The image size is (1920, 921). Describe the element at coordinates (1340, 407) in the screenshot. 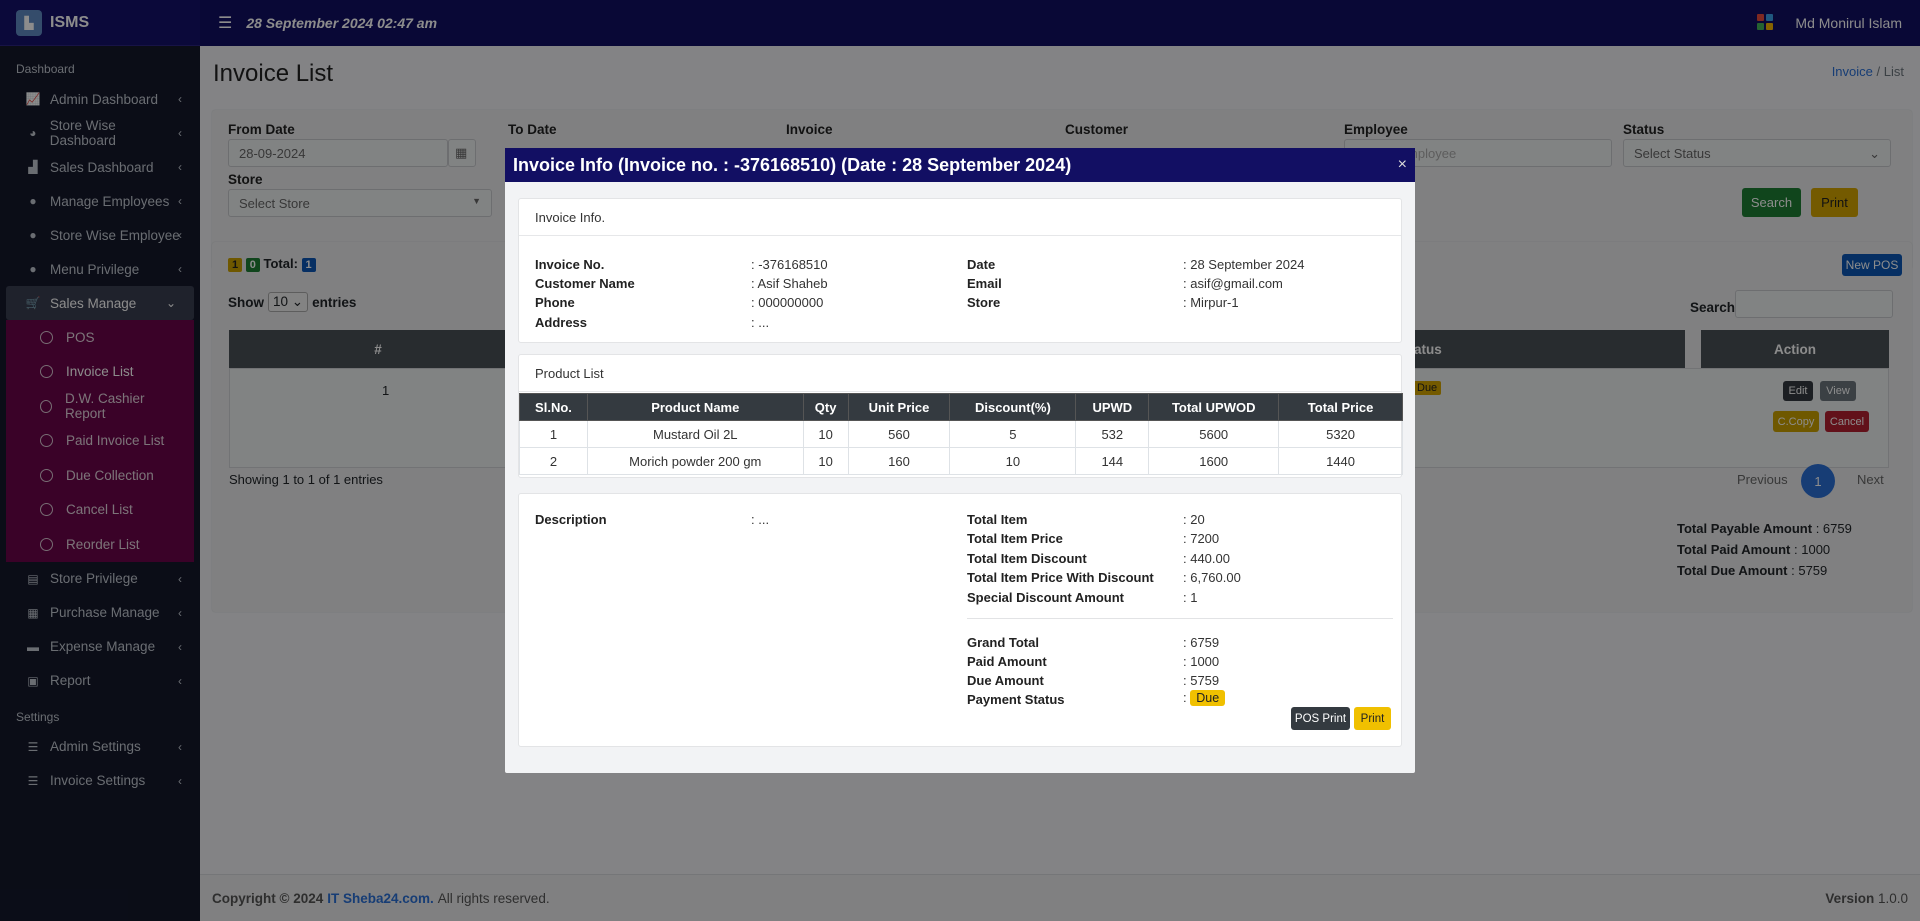

I see `col-total-price: Total Price` at that location.